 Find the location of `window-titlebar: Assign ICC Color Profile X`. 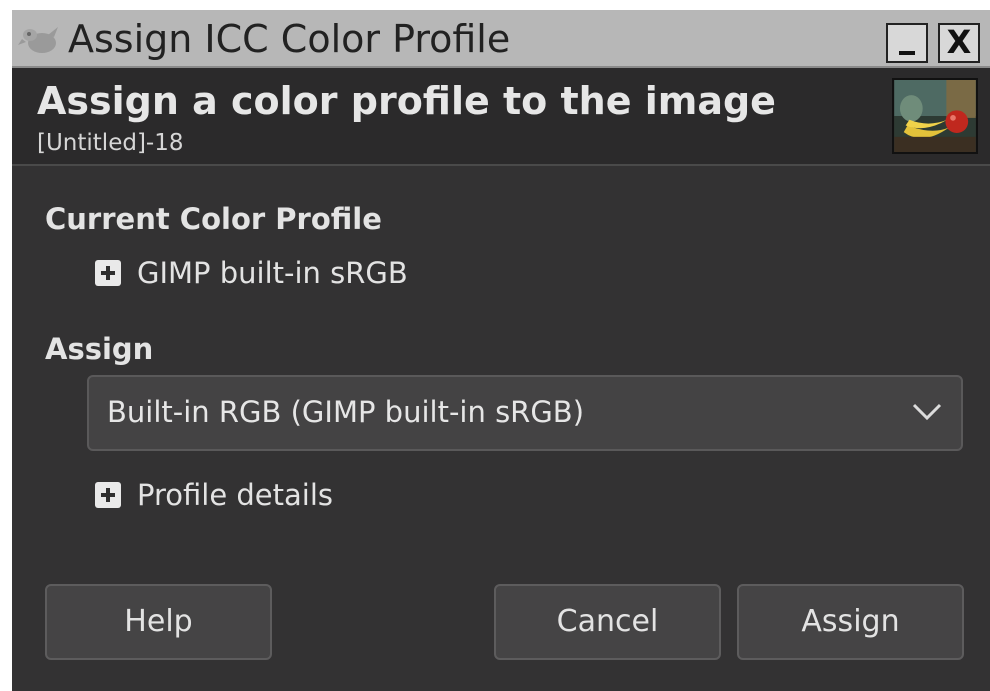

window-titlebar: Assign ICC Color Profile X is located at coordinates (501, 39).